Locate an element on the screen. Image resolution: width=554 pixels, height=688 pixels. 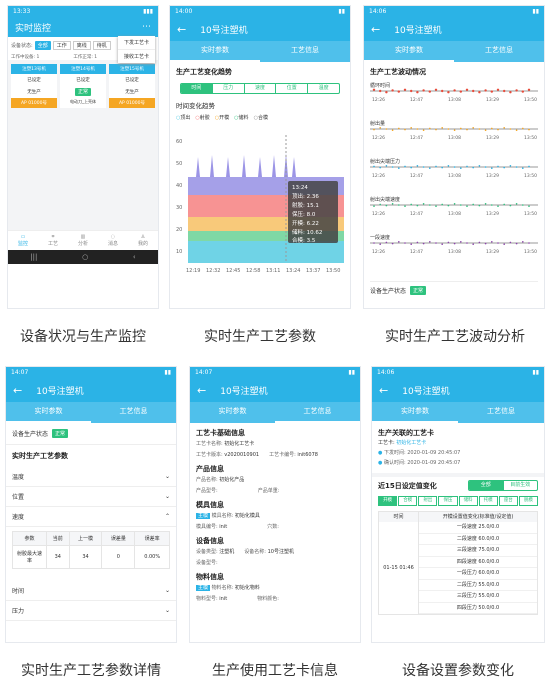
machine-card: 注塑15号机 已设定 无生产 AP 01000号 is located at coordinates (132, 86).